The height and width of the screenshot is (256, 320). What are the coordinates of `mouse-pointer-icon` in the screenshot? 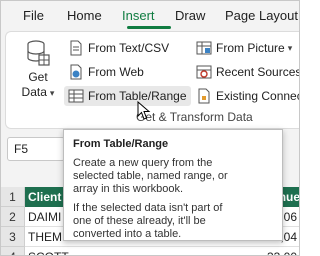 It's located at (144, 110).